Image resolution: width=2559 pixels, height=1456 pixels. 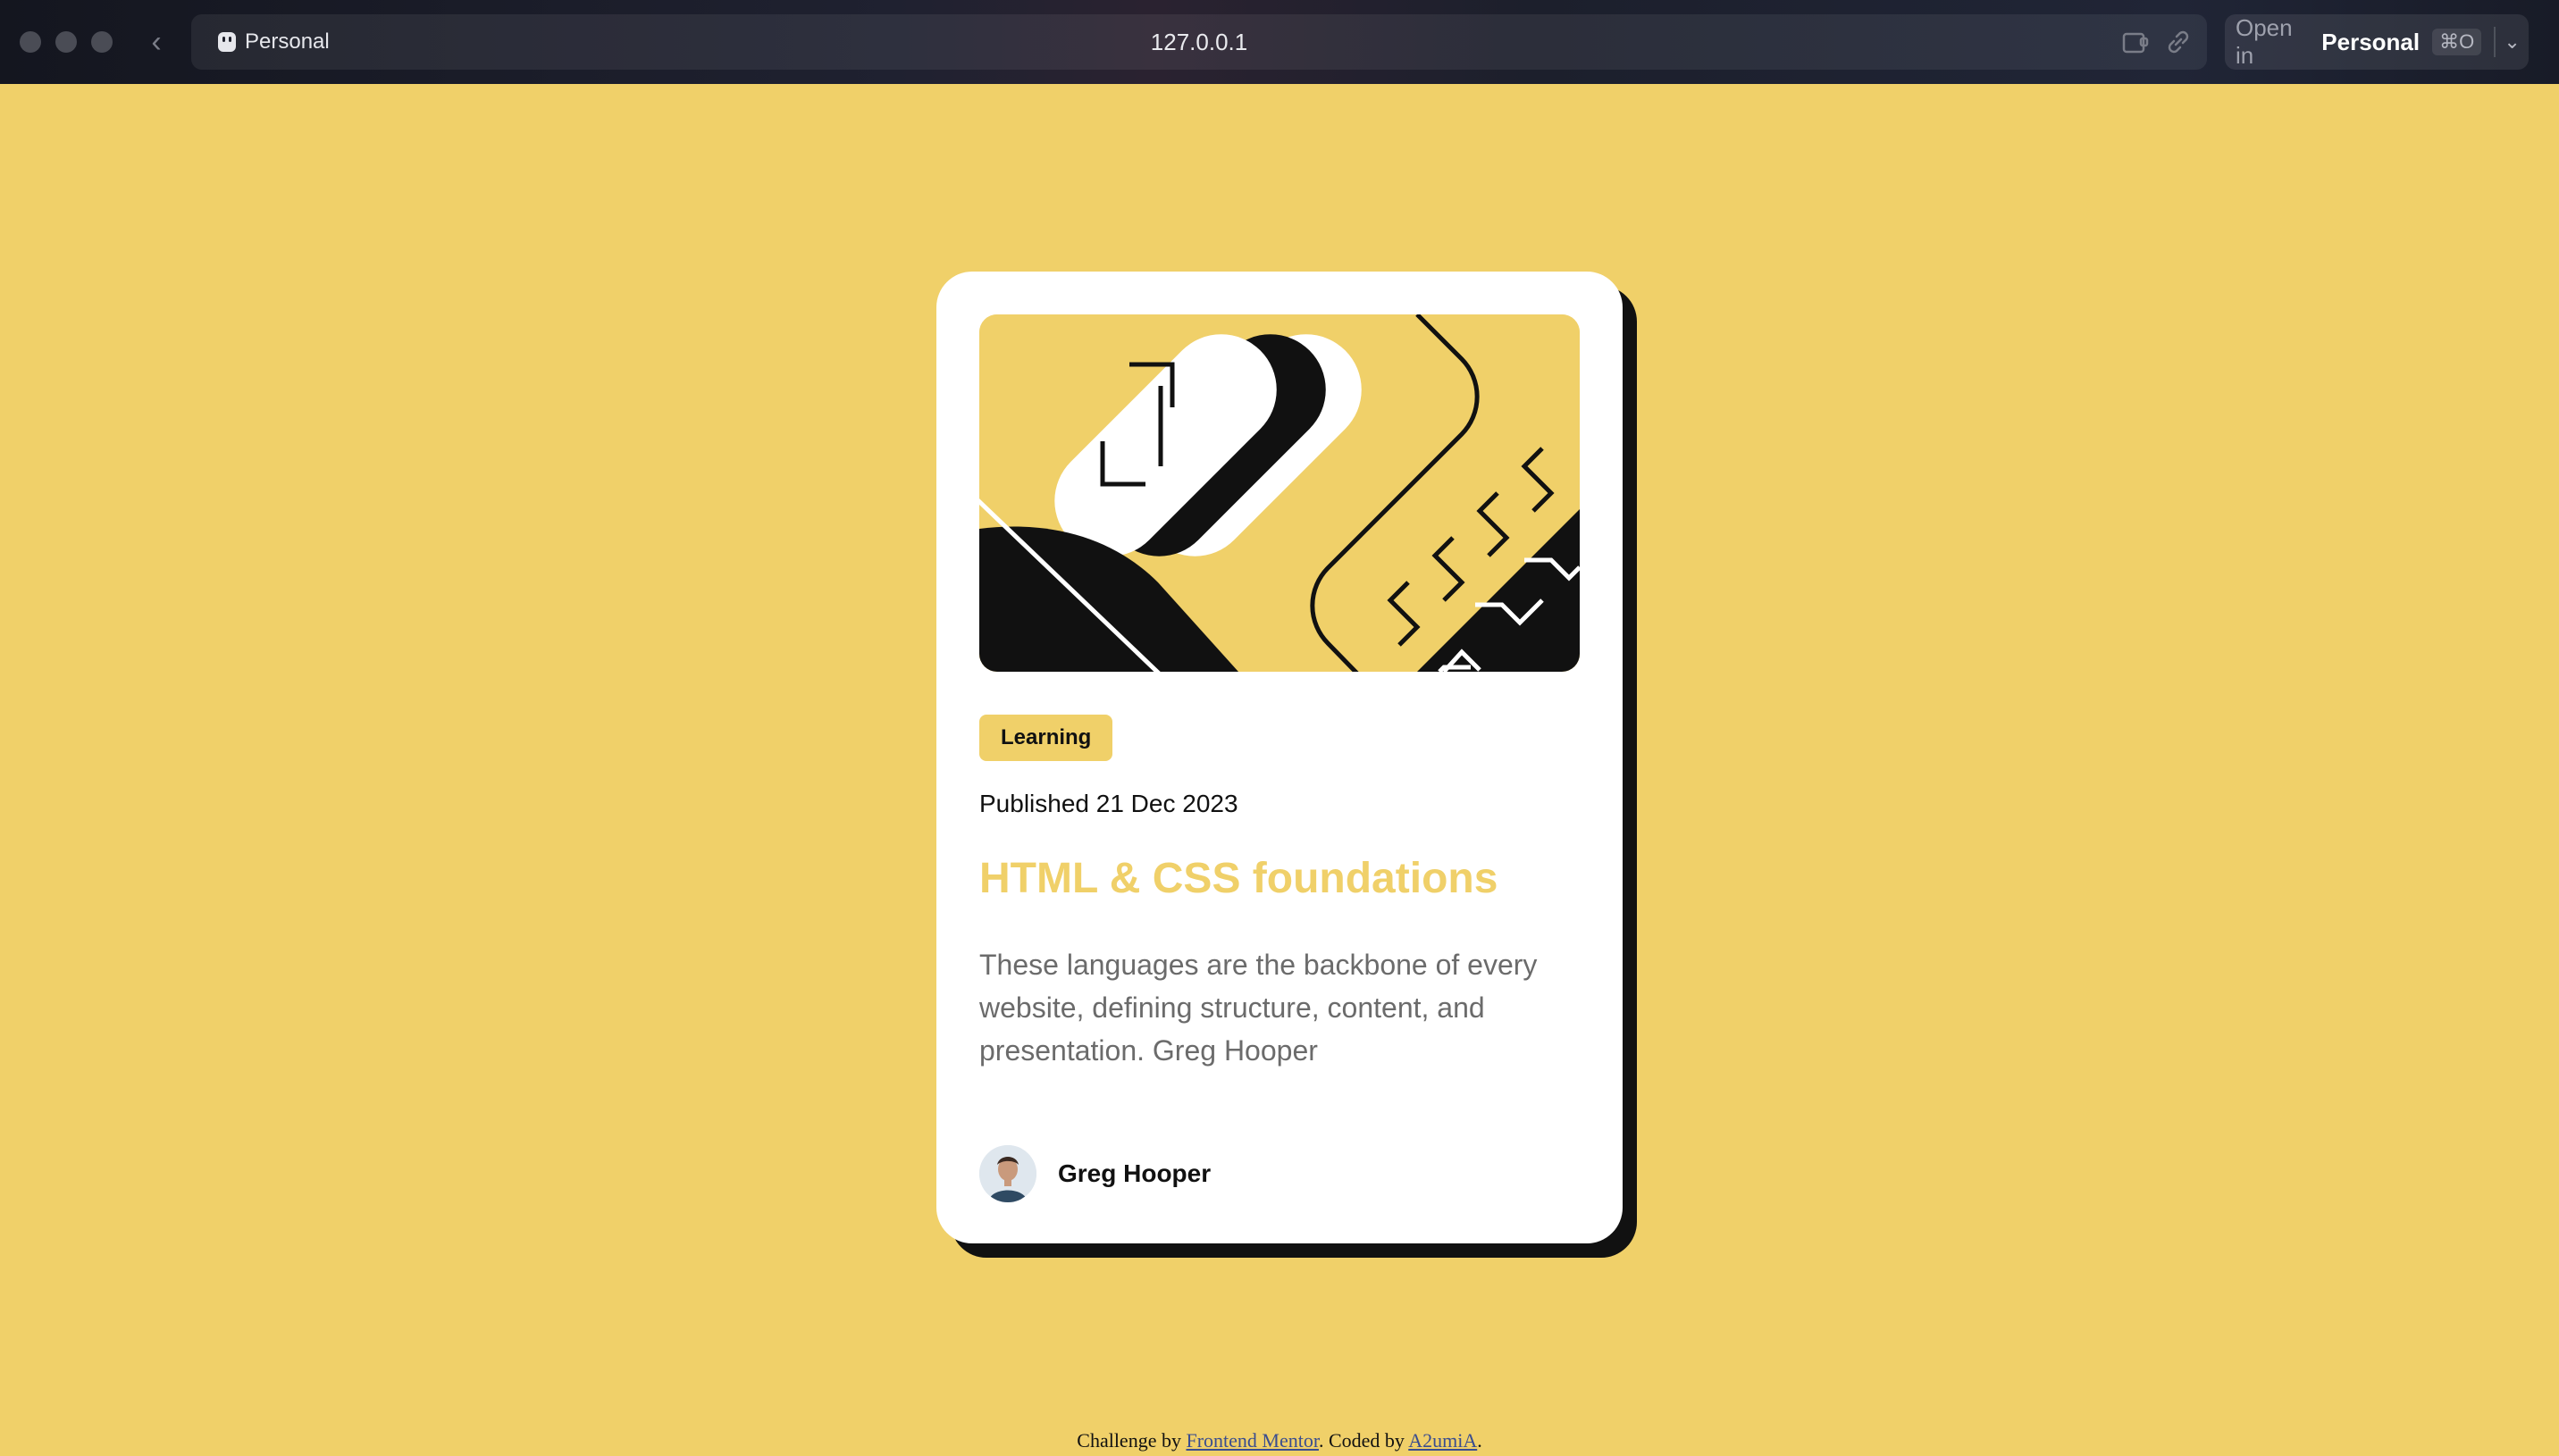 I want to click on zoom-window-button, so click(x=102, y=42).